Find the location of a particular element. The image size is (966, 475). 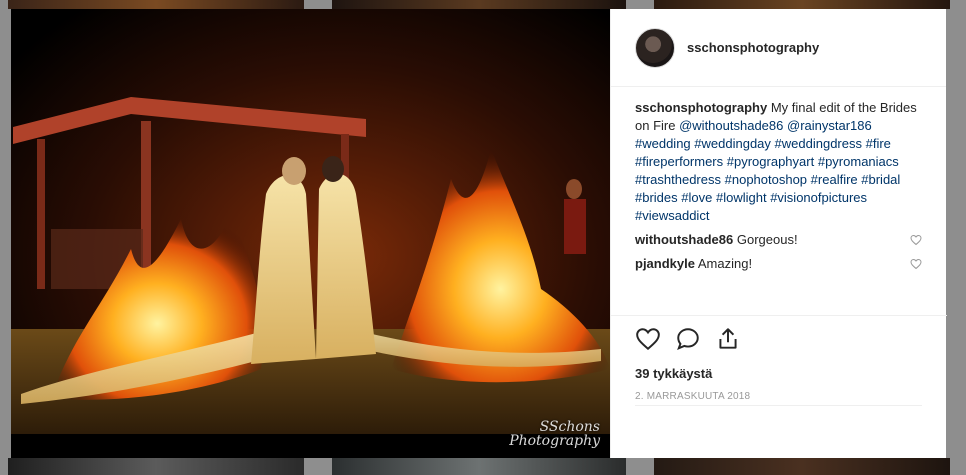

hashtag-link: #love is located at coordinates (696, 197).